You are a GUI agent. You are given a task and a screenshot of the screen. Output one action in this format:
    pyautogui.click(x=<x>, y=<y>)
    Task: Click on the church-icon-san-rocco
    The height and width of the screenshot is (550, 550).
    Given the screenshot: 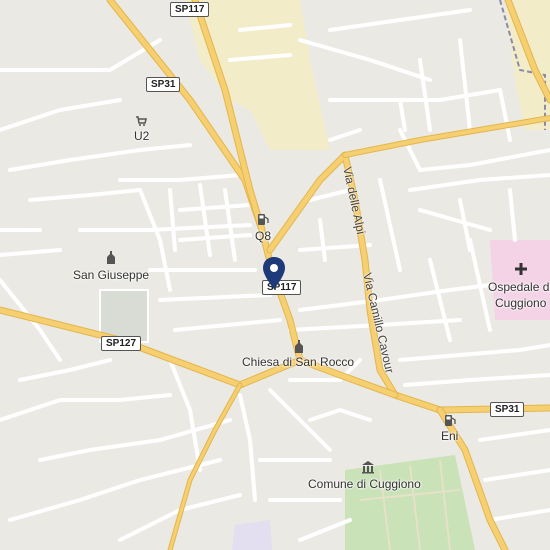 What is the action you would take?
    pyautogui.click(x=299, y=347)
    